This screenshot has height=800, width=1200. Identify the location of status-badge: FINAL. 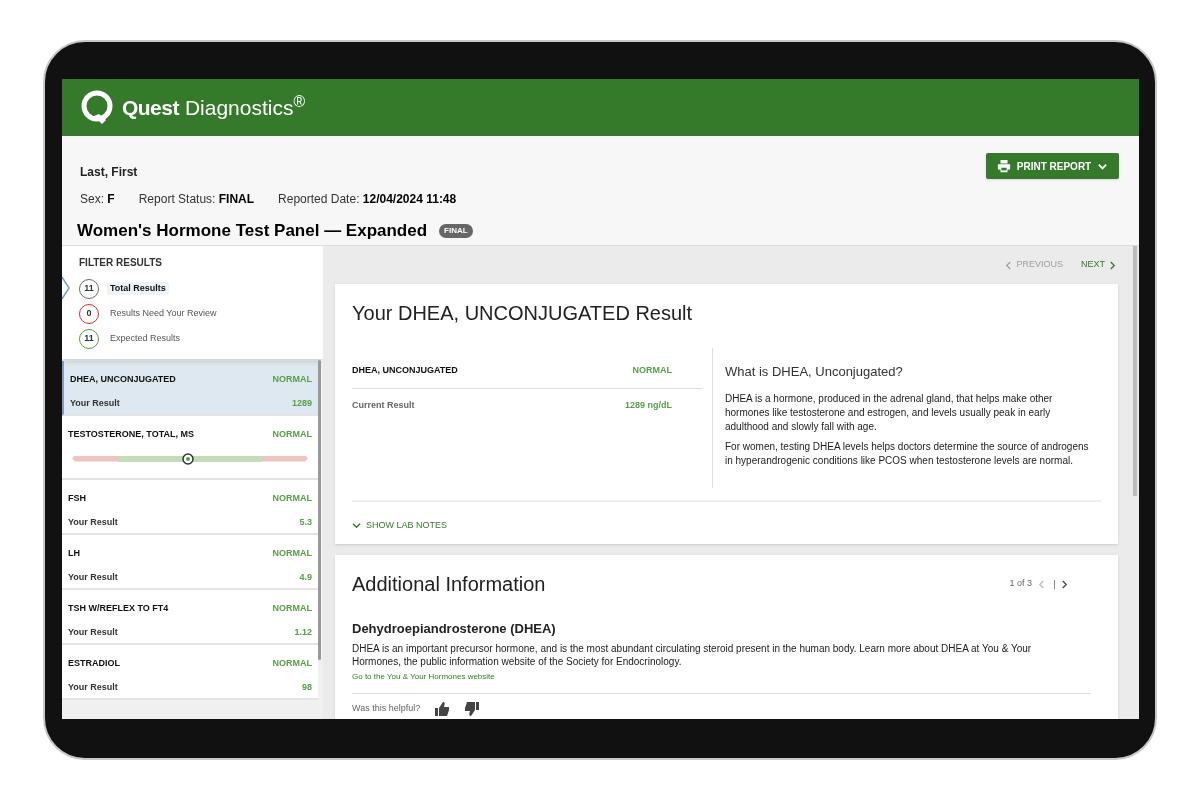
(456, 230).